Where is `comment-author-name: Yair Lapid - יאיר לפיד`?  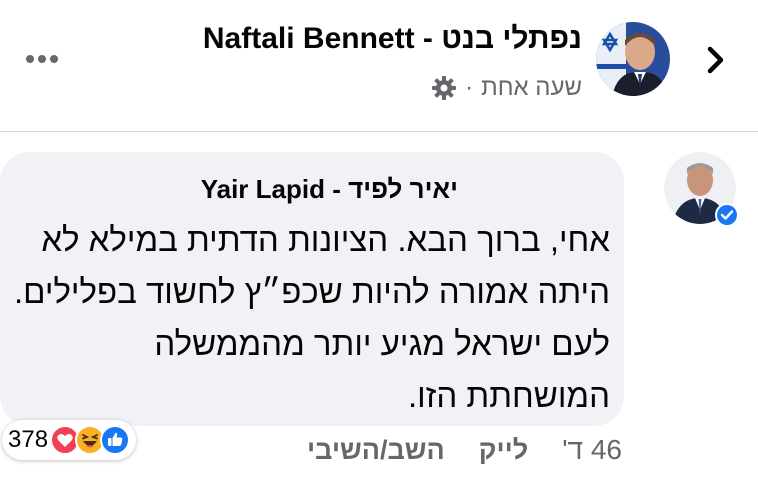
comment-author-name: Yair Lapid - יאיר לפיד is located at coordinates (329, 189).